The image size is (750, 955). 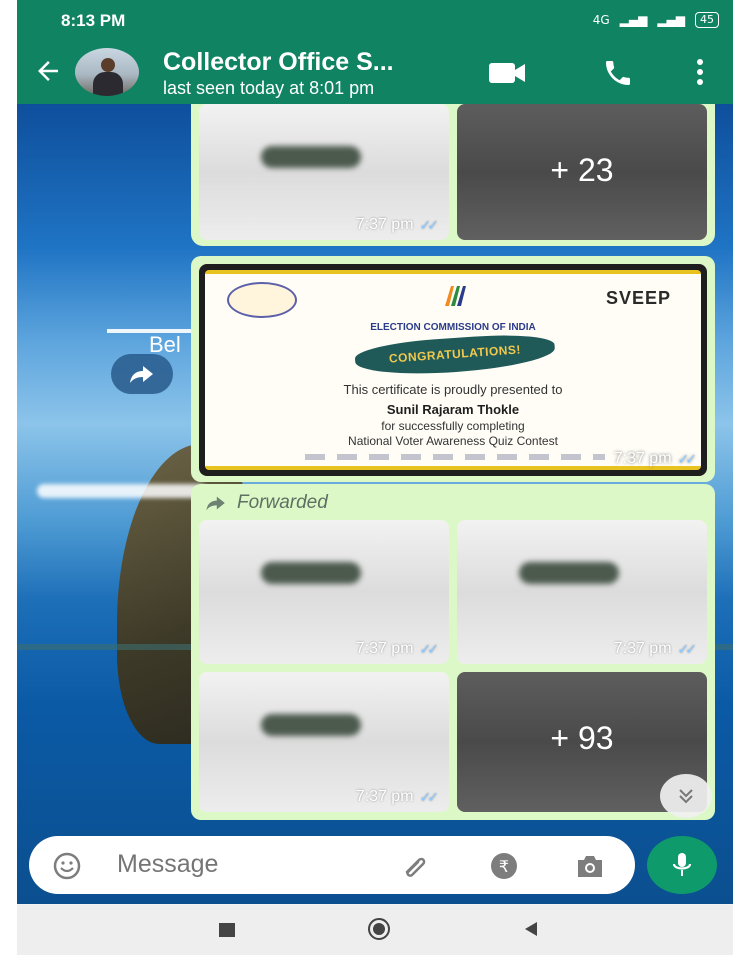 What do you see at coordinates (656, 20) in the screenshot?
I see `status-icons: 4G ▂▄▆ ▂▄▆ 45` at bounding box center [656, 20].